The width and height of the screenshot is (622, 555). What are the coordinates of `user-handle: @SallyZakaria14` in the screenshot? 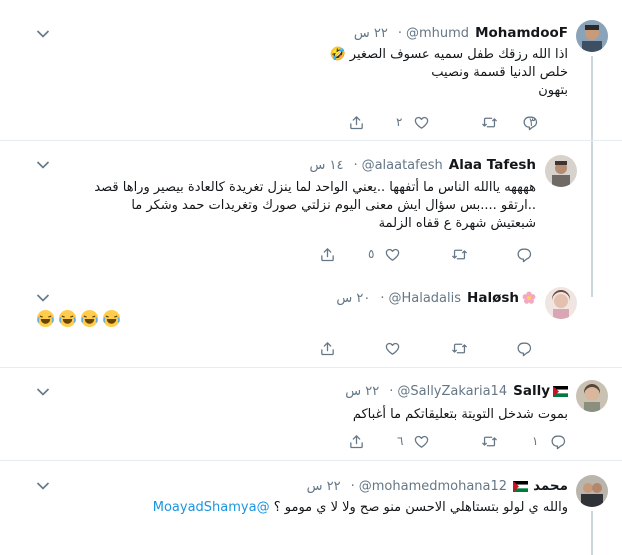 It's located at (452, 391).